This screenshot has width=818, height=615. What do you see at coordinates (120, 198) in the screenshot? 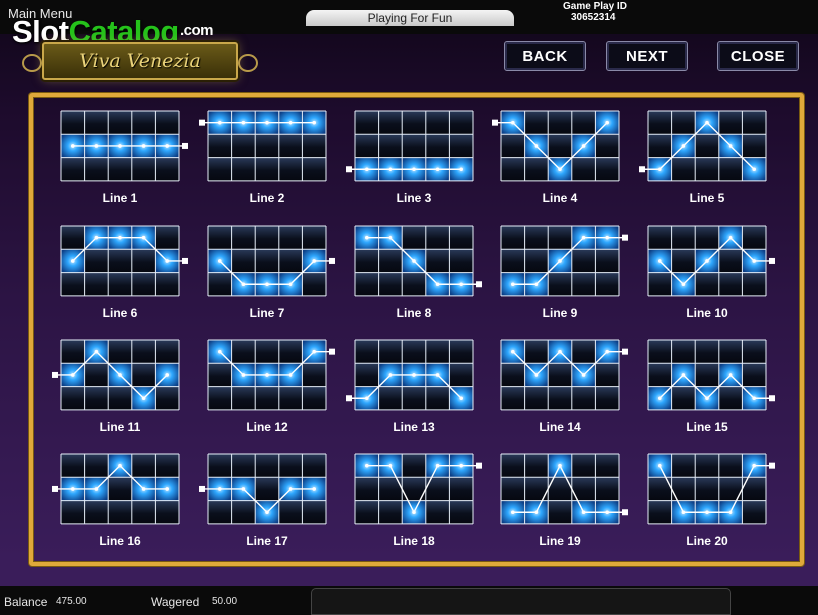
I see `payline-label: Line 1` at bounding box center [120, 198].